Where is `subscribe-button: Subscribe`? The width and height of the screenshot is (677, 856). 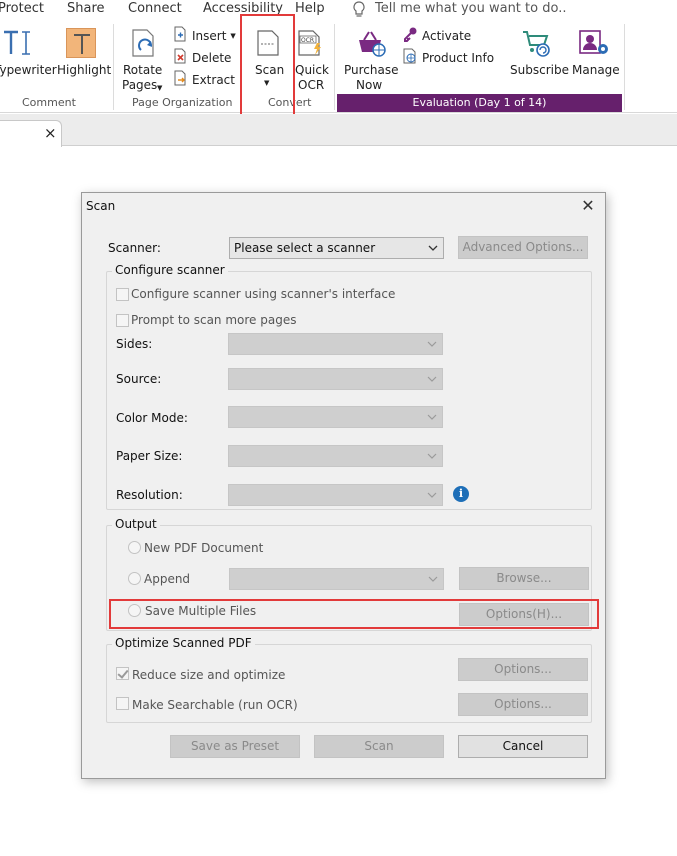
subscribe-button: Subscribe is located at coordinates (537, 58).